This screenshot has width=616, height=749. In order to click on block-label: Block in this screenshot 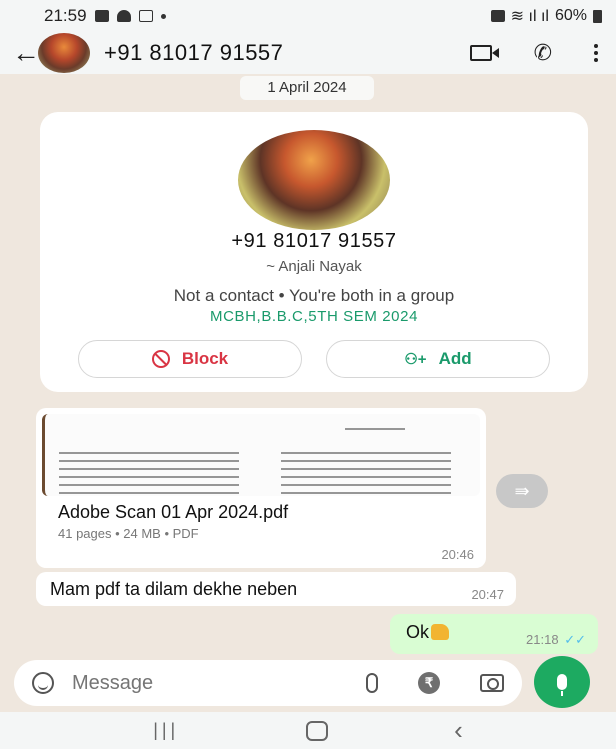, I will do `click(205, 358)`.